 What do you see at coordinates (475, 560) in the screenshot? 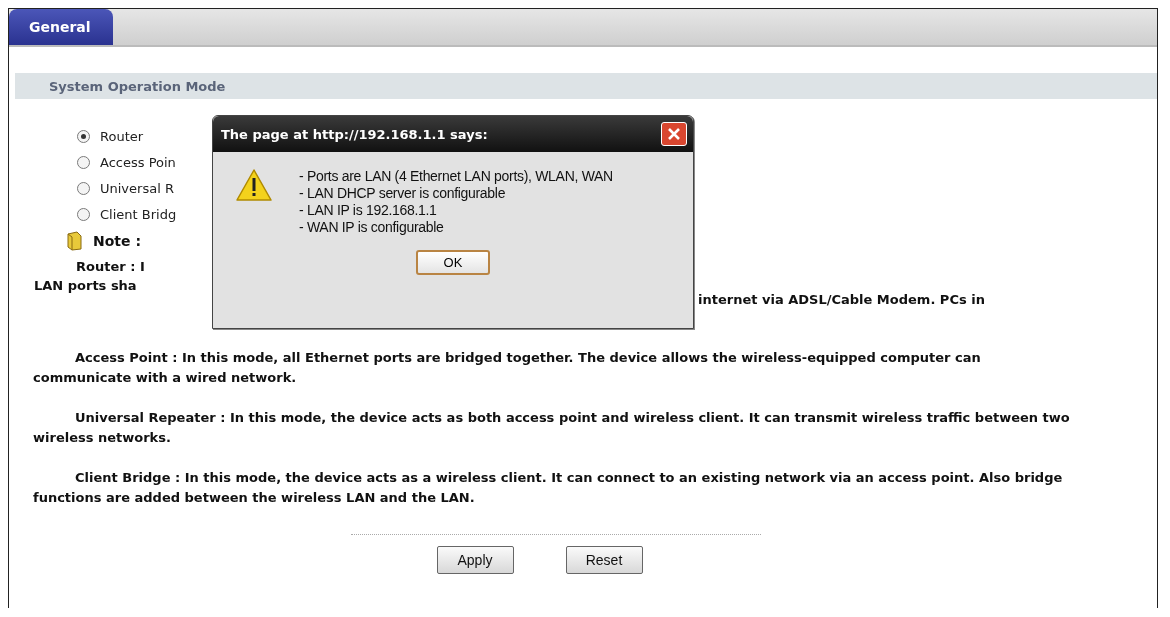
I see `apply-button: Apply` at bounding box center [475, 560].